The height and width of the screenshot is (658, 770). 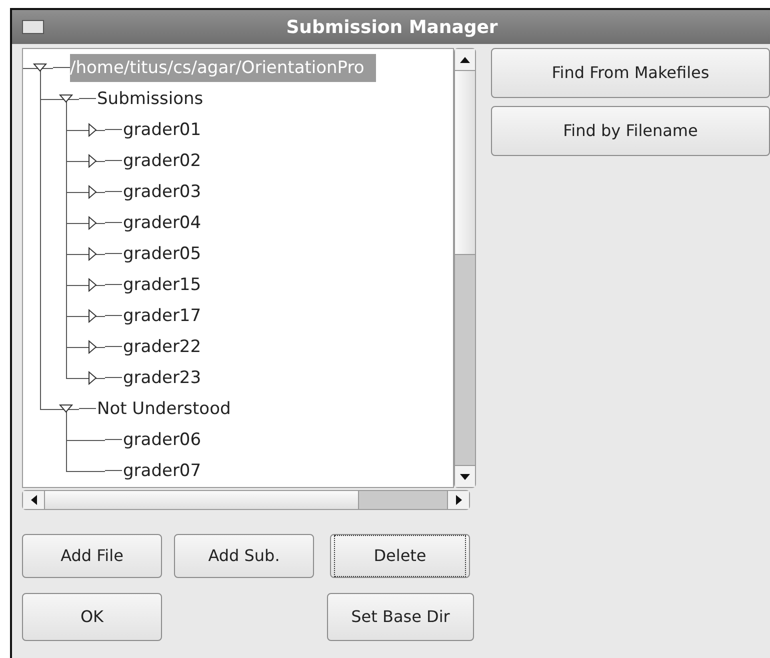 What do you see at coordinates (465, 60) in the screenshot?
I see `scroll-up-icon` at bounding box center [465, 60].